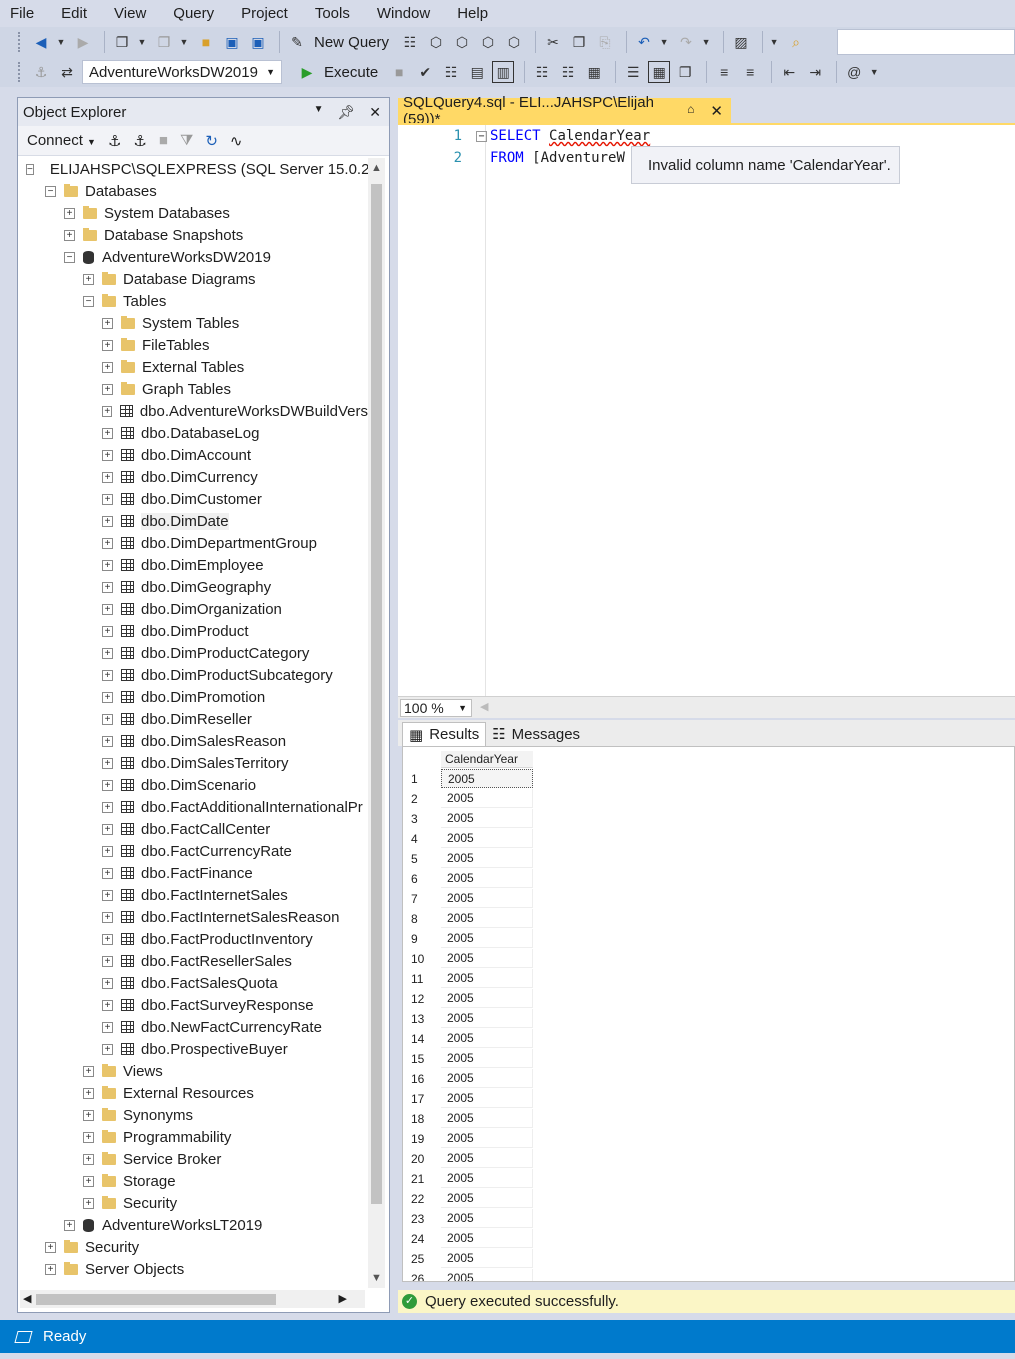 The width and height of the screenshot is (1015, 1359). I want to click on tree-node: + dbo.DimProductSubcategory, so click(193, 675).